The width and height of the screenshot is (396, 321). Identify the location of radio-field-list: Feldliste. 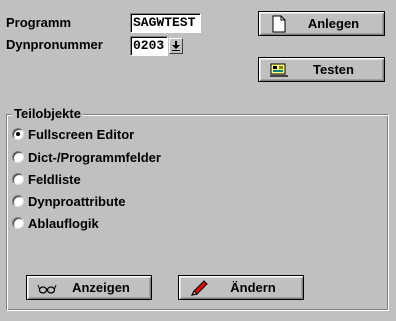
(46, 179).